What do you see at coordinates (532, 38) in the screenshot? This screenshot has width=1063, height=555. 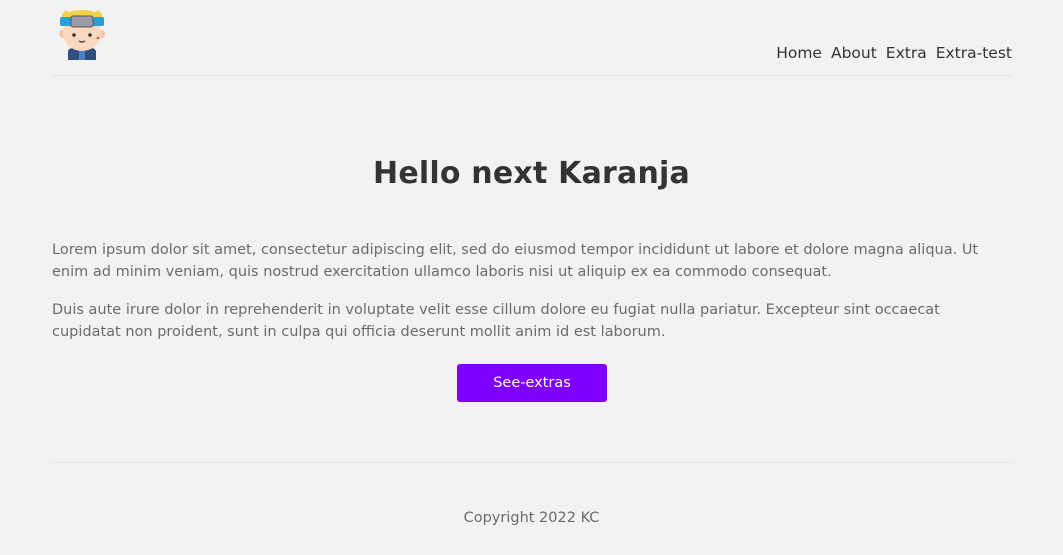 I see `site-header: Home About Extra Extra-test` at bounding box center [532, 38].